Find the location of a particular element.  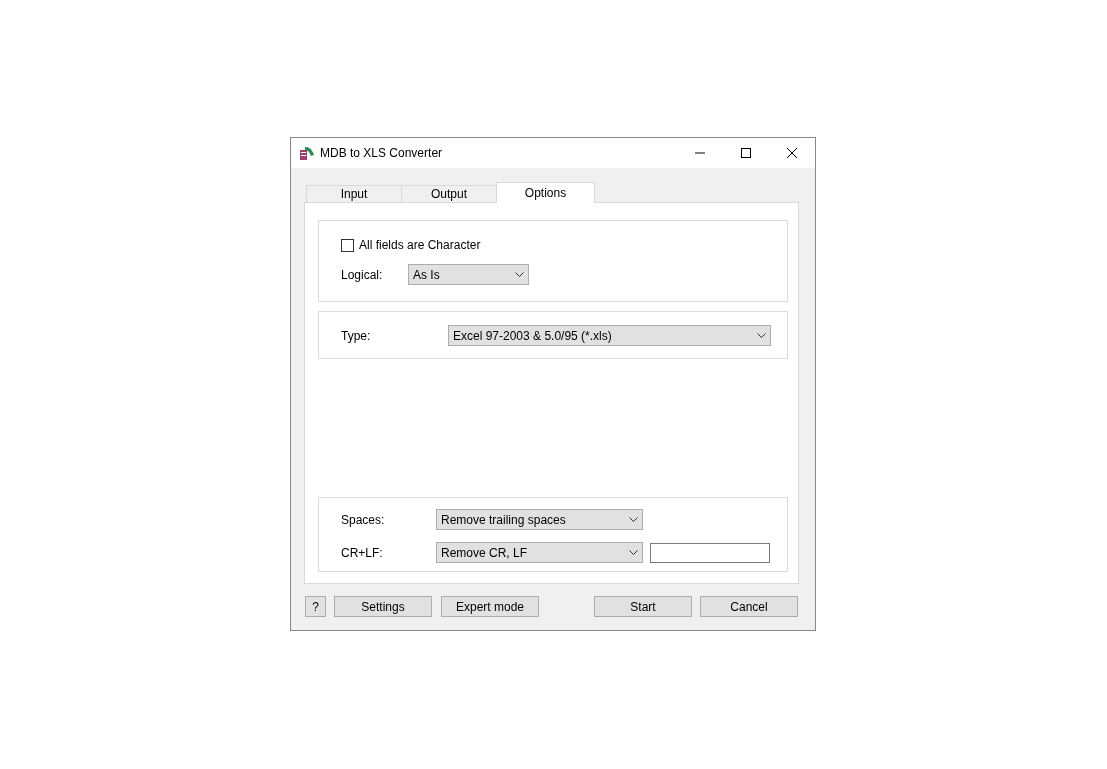

type-label: Type: is located at coordinates (356, 335).